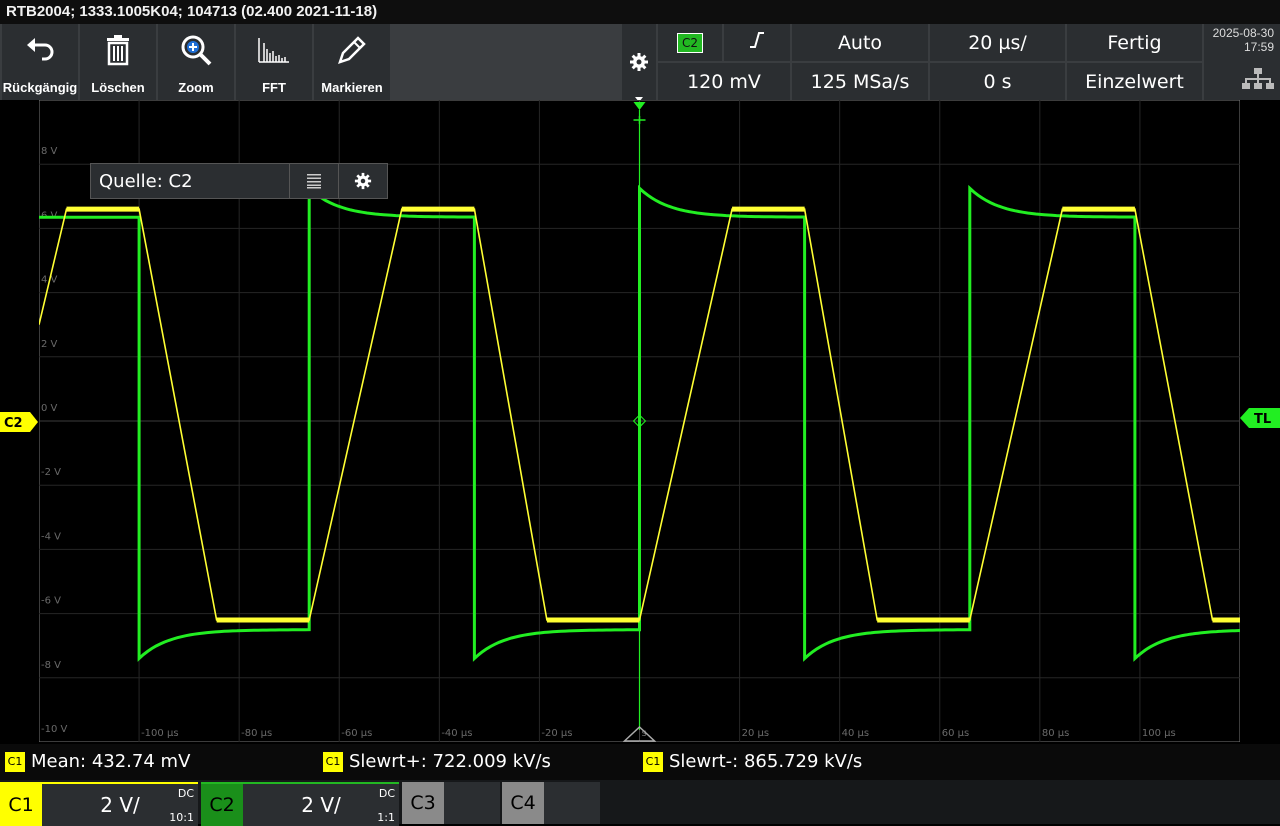  What do you see at coordinates (40, 87) in the screenshot?
I see `undo-label: Rückgängig` at bounding box center [40, 87].